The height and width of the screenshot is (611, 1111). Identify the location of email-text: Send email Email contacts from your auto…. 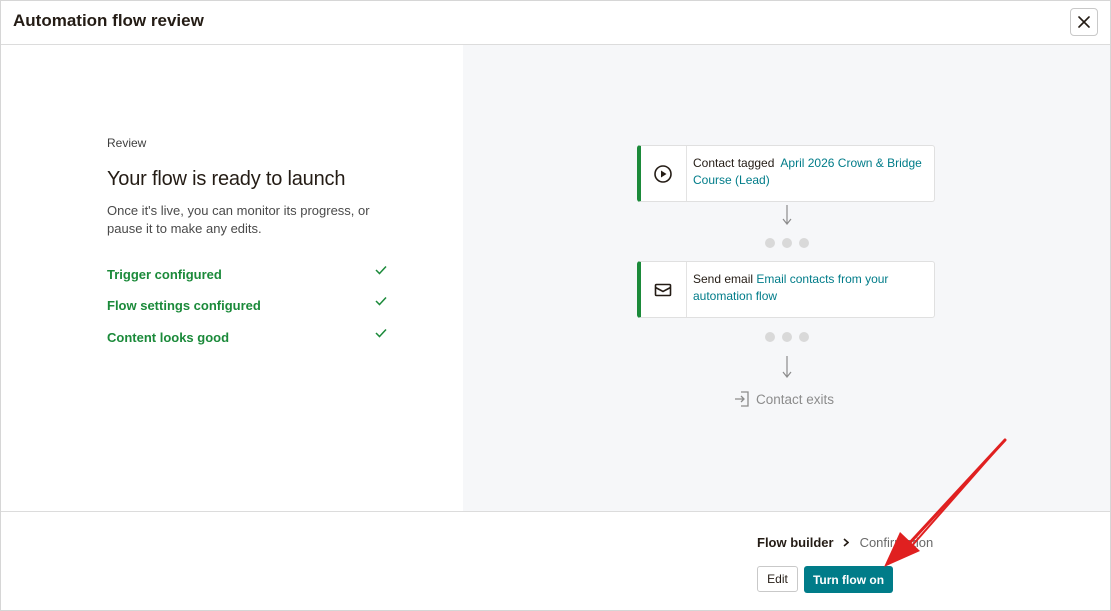
(808, 288).